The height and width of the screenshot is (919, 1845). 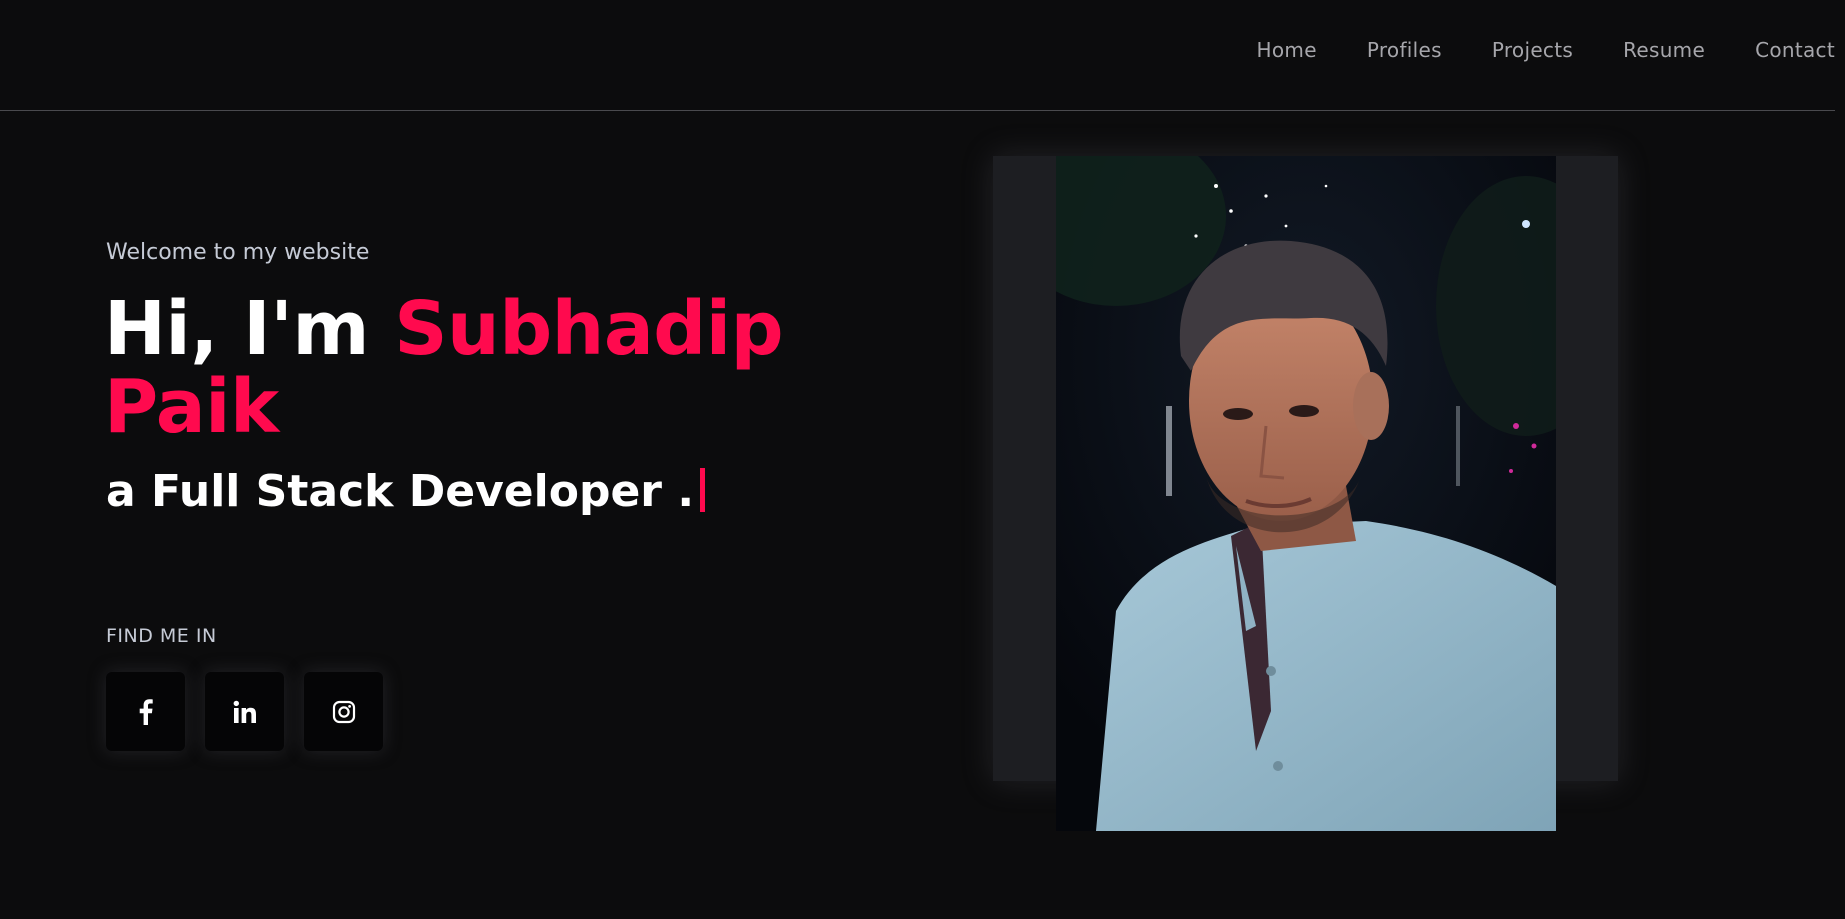 I want to click on hero-role-text: a Full Stack Developer ., so click(x=400, y=491).